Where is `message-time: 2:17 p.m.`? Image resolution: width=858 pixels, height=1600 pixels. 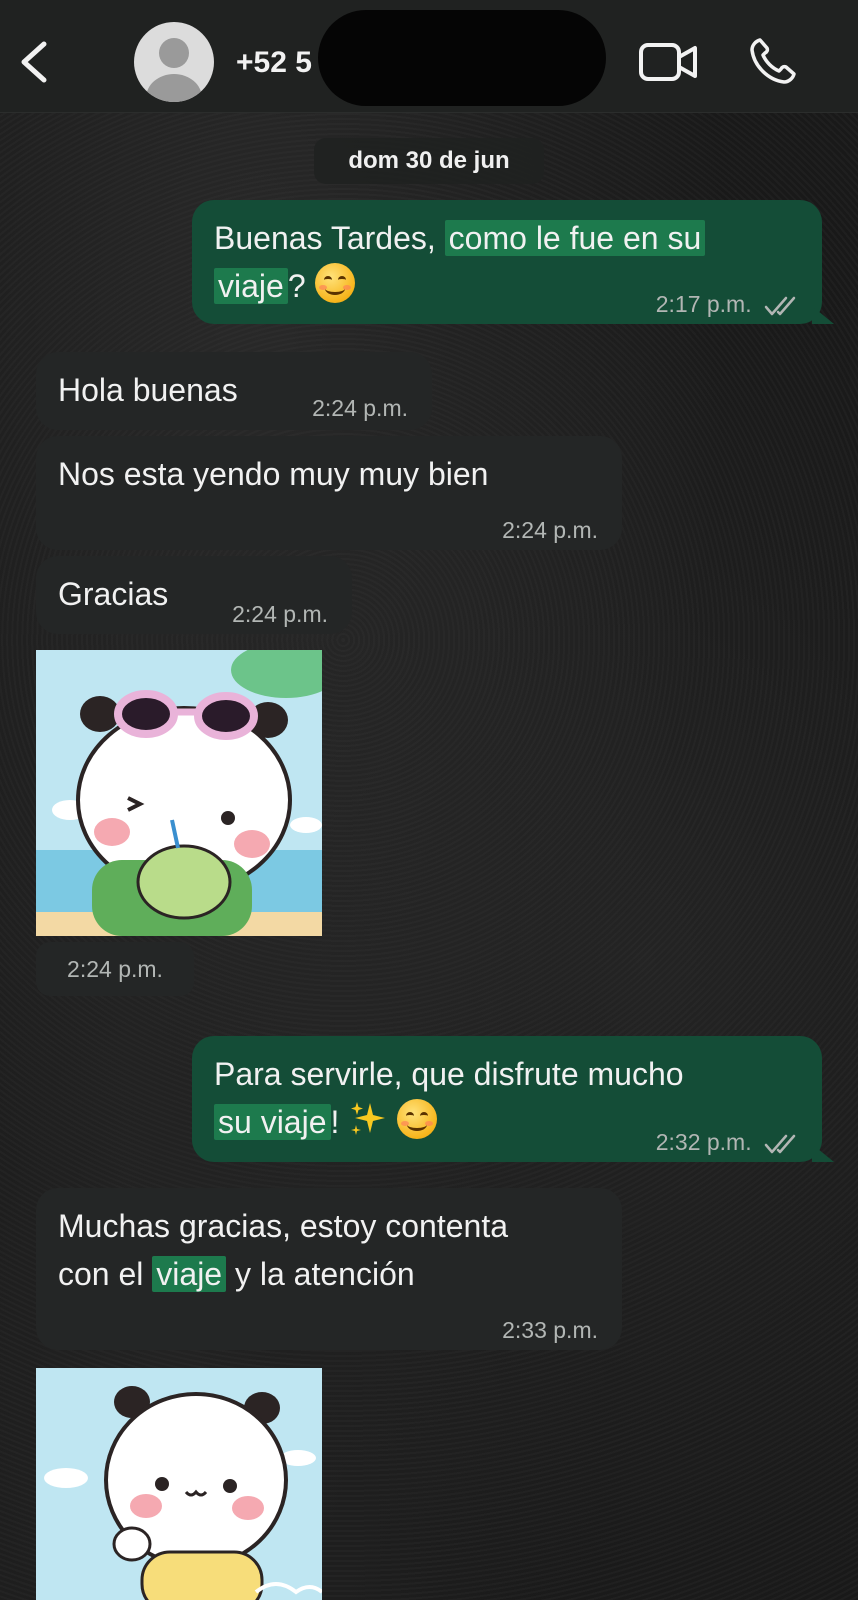 message-time: 2:17 p.m. is located at coordinates (703, 304).